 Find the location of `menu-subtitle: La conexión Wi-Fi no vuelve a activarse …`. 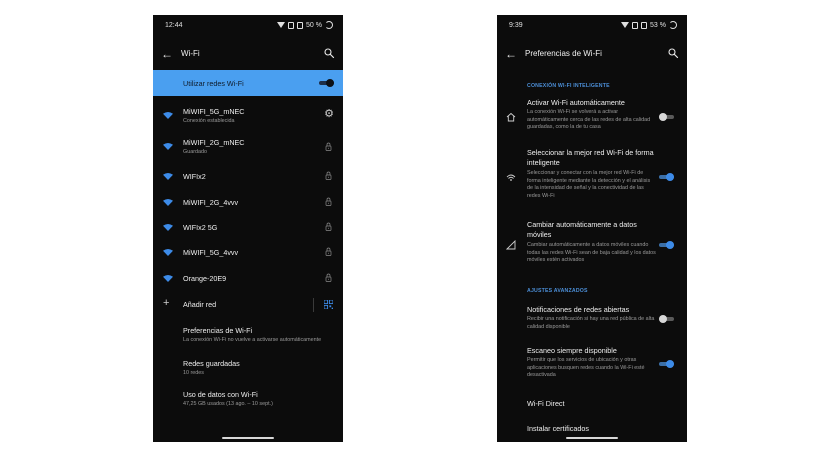

menu-subtitle: La conexión Wi-Fi no vuelve a activarse … is located at coordinates (252, 340).